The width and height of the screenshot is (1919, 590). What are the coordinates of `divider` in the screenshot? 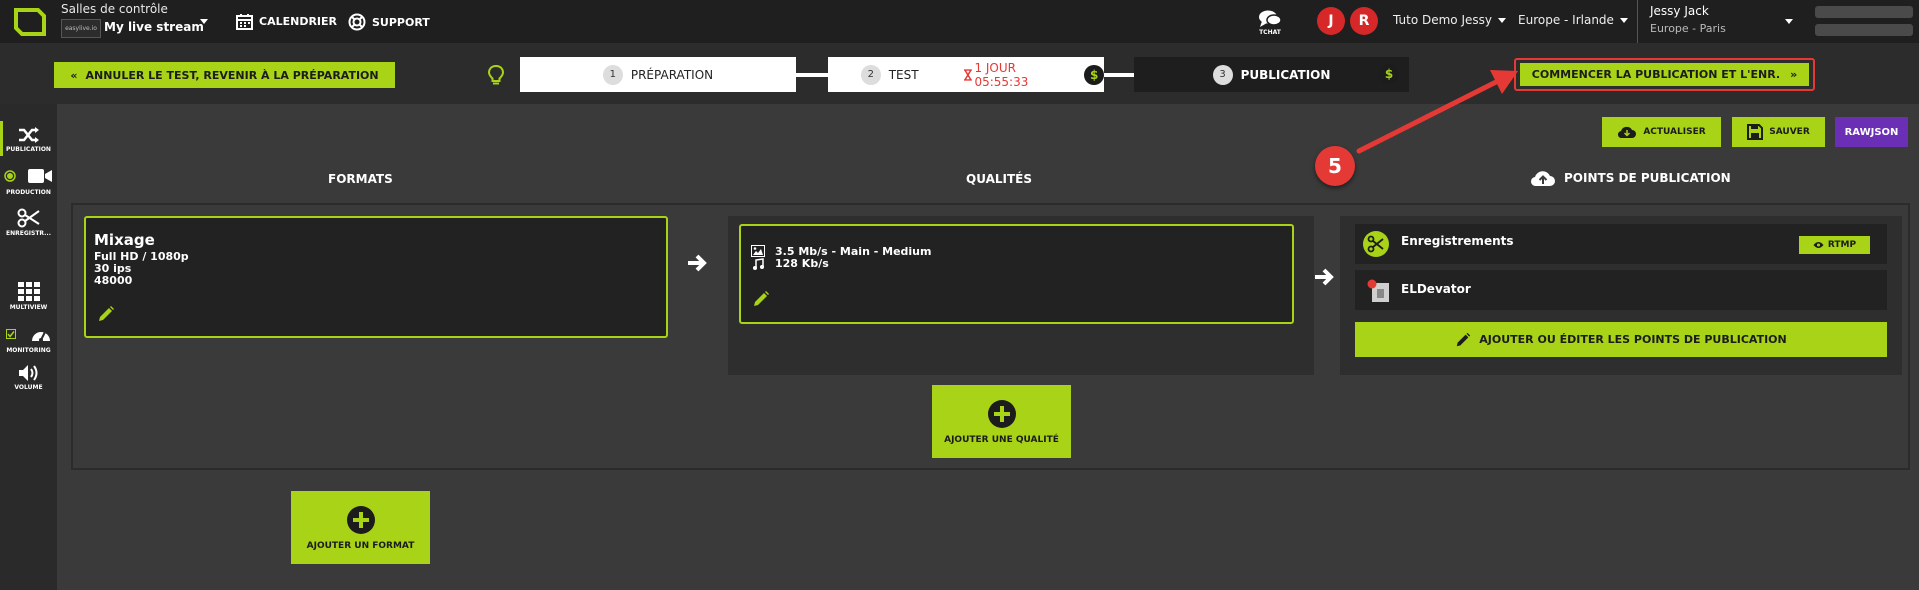 It's located at (1637, 21).